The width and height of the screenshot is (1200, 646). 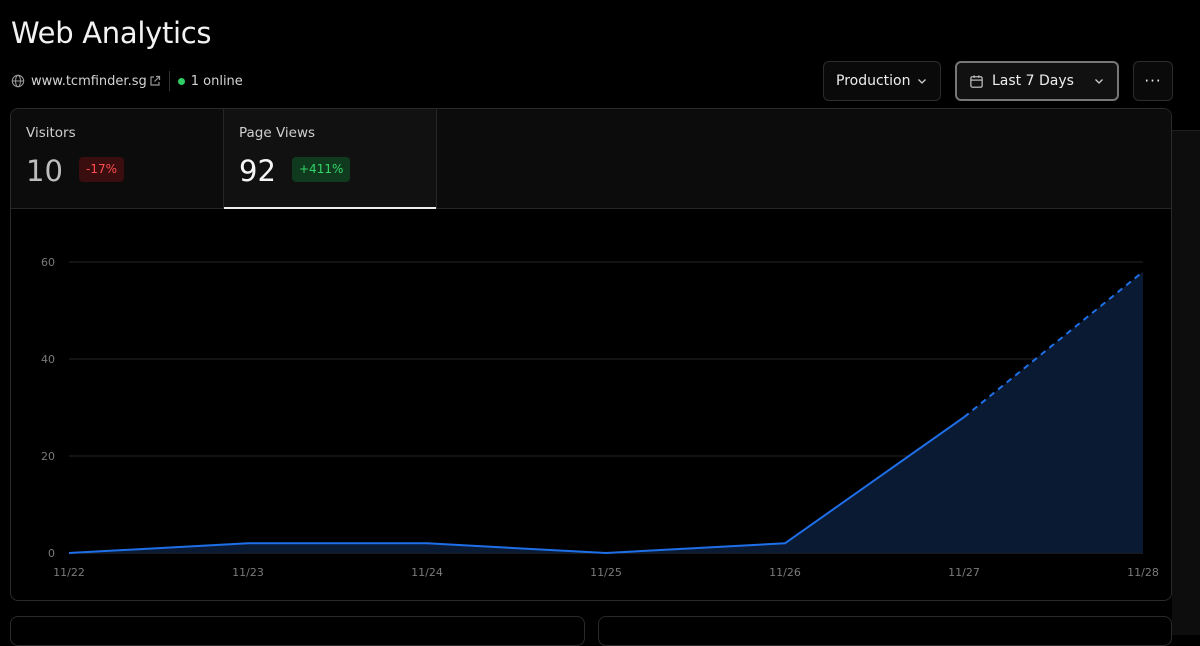 I want to click on tab-visitors: Visitors 10 -17%, so click(x=117, y=158).